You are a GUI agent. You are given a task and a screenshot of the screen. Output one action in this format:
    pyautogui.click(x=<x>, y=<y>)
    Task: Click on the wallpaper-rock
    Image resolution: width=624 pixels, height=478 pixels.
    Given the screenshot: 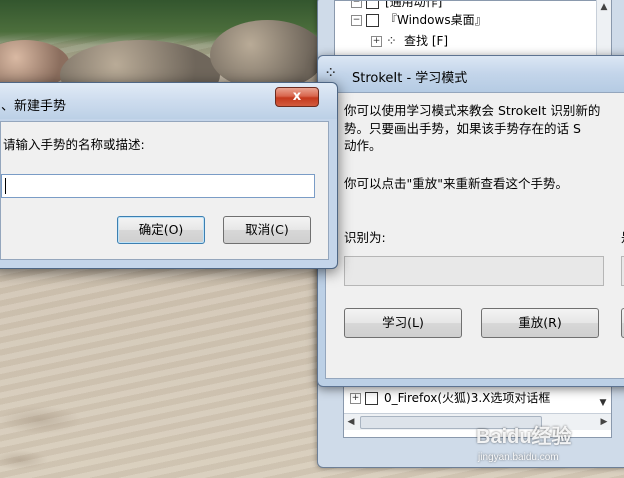 What is the action you would take?
    pyautogui.click(x=267, y=55)
    